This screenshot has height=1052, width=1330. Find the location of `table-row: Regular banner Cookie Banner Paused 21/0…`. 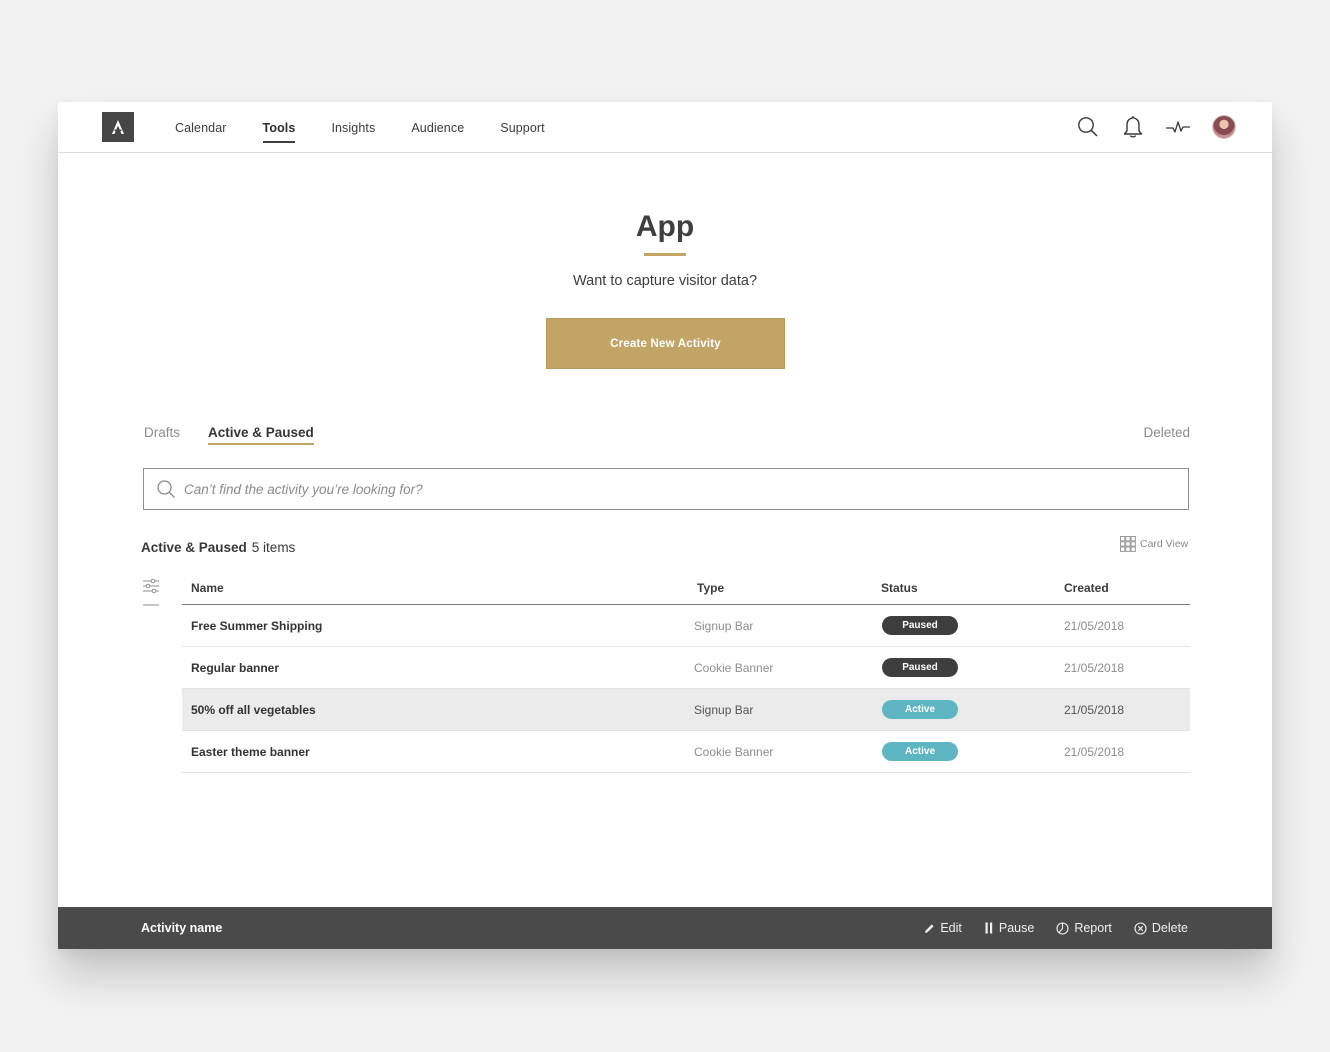

table-row: Regular banner Cookie Banner Paused 21/0… is located at coordinates (686, 668).